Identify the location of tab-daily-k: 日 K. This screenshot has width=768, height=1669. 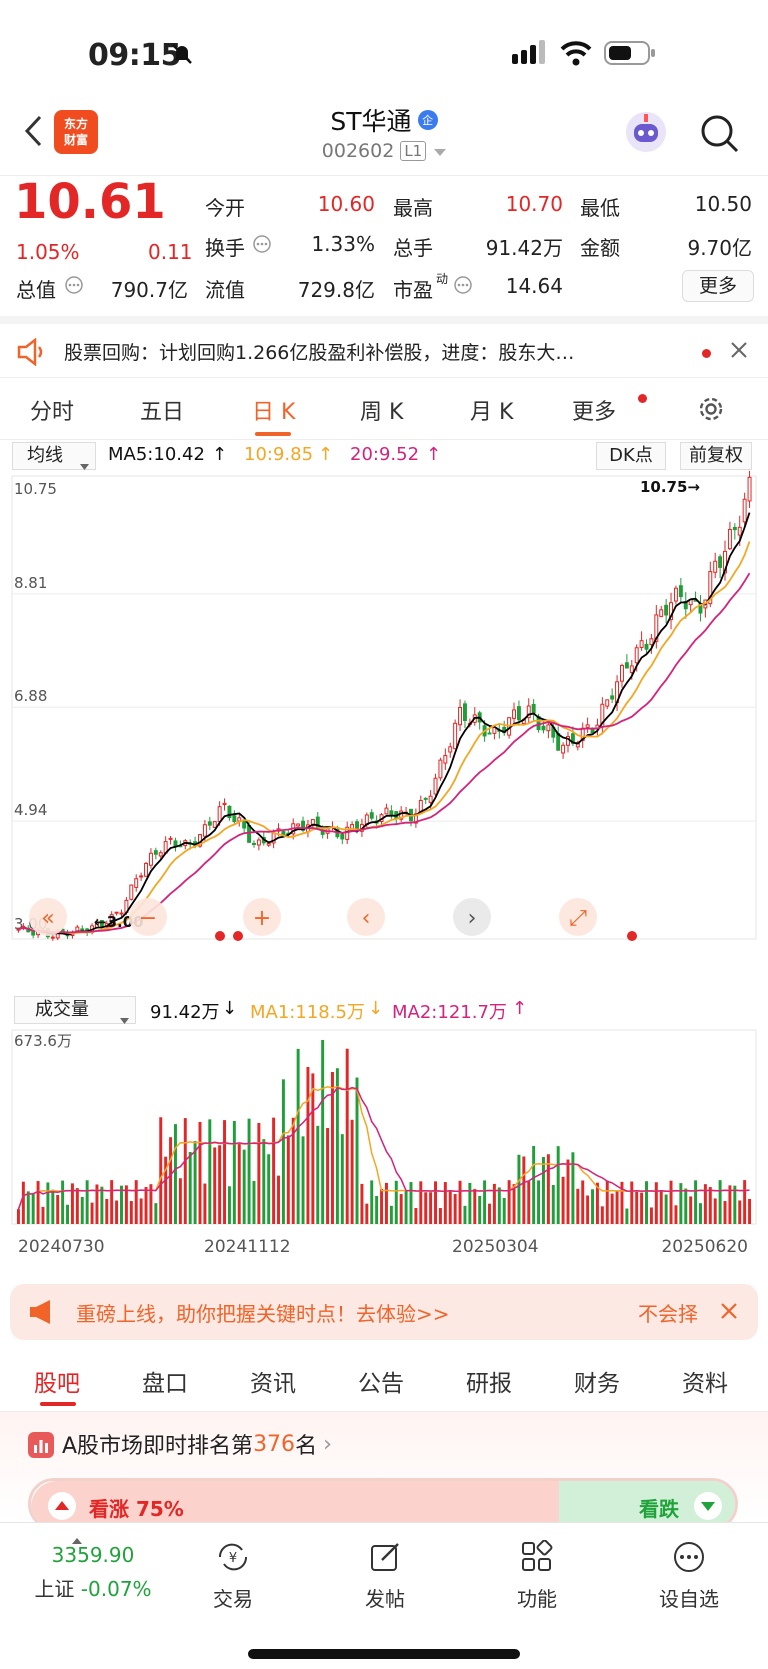
(273, 410).